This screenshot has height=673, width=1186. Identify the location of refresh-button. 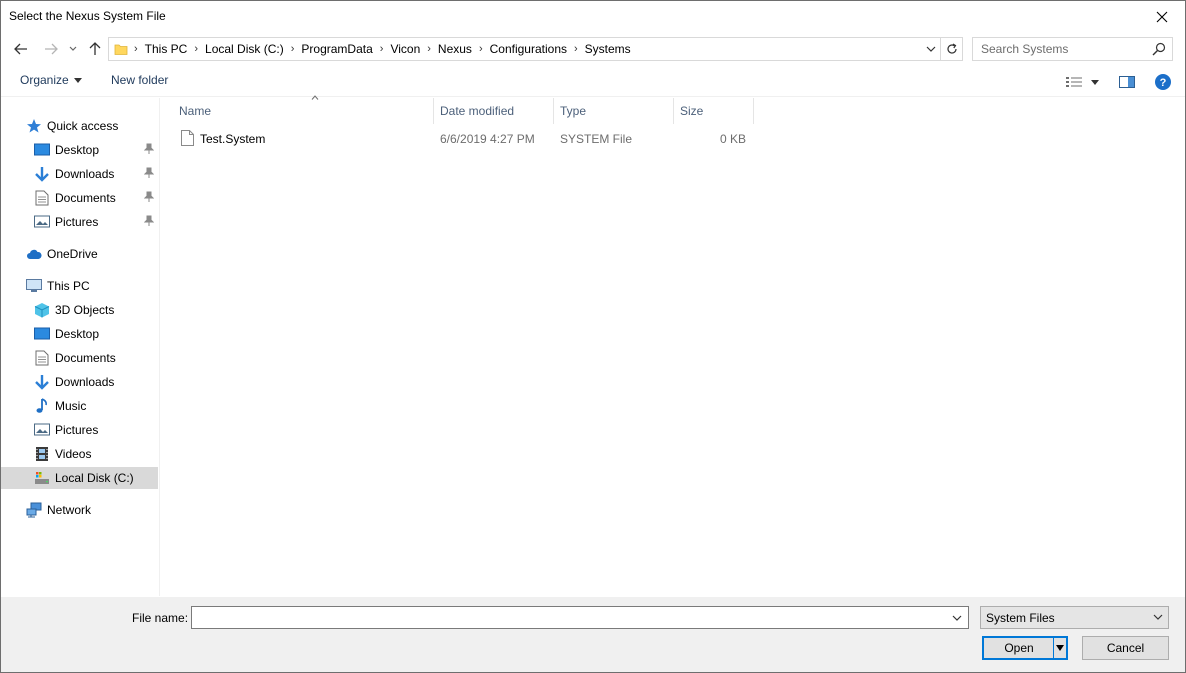
(951, 49).